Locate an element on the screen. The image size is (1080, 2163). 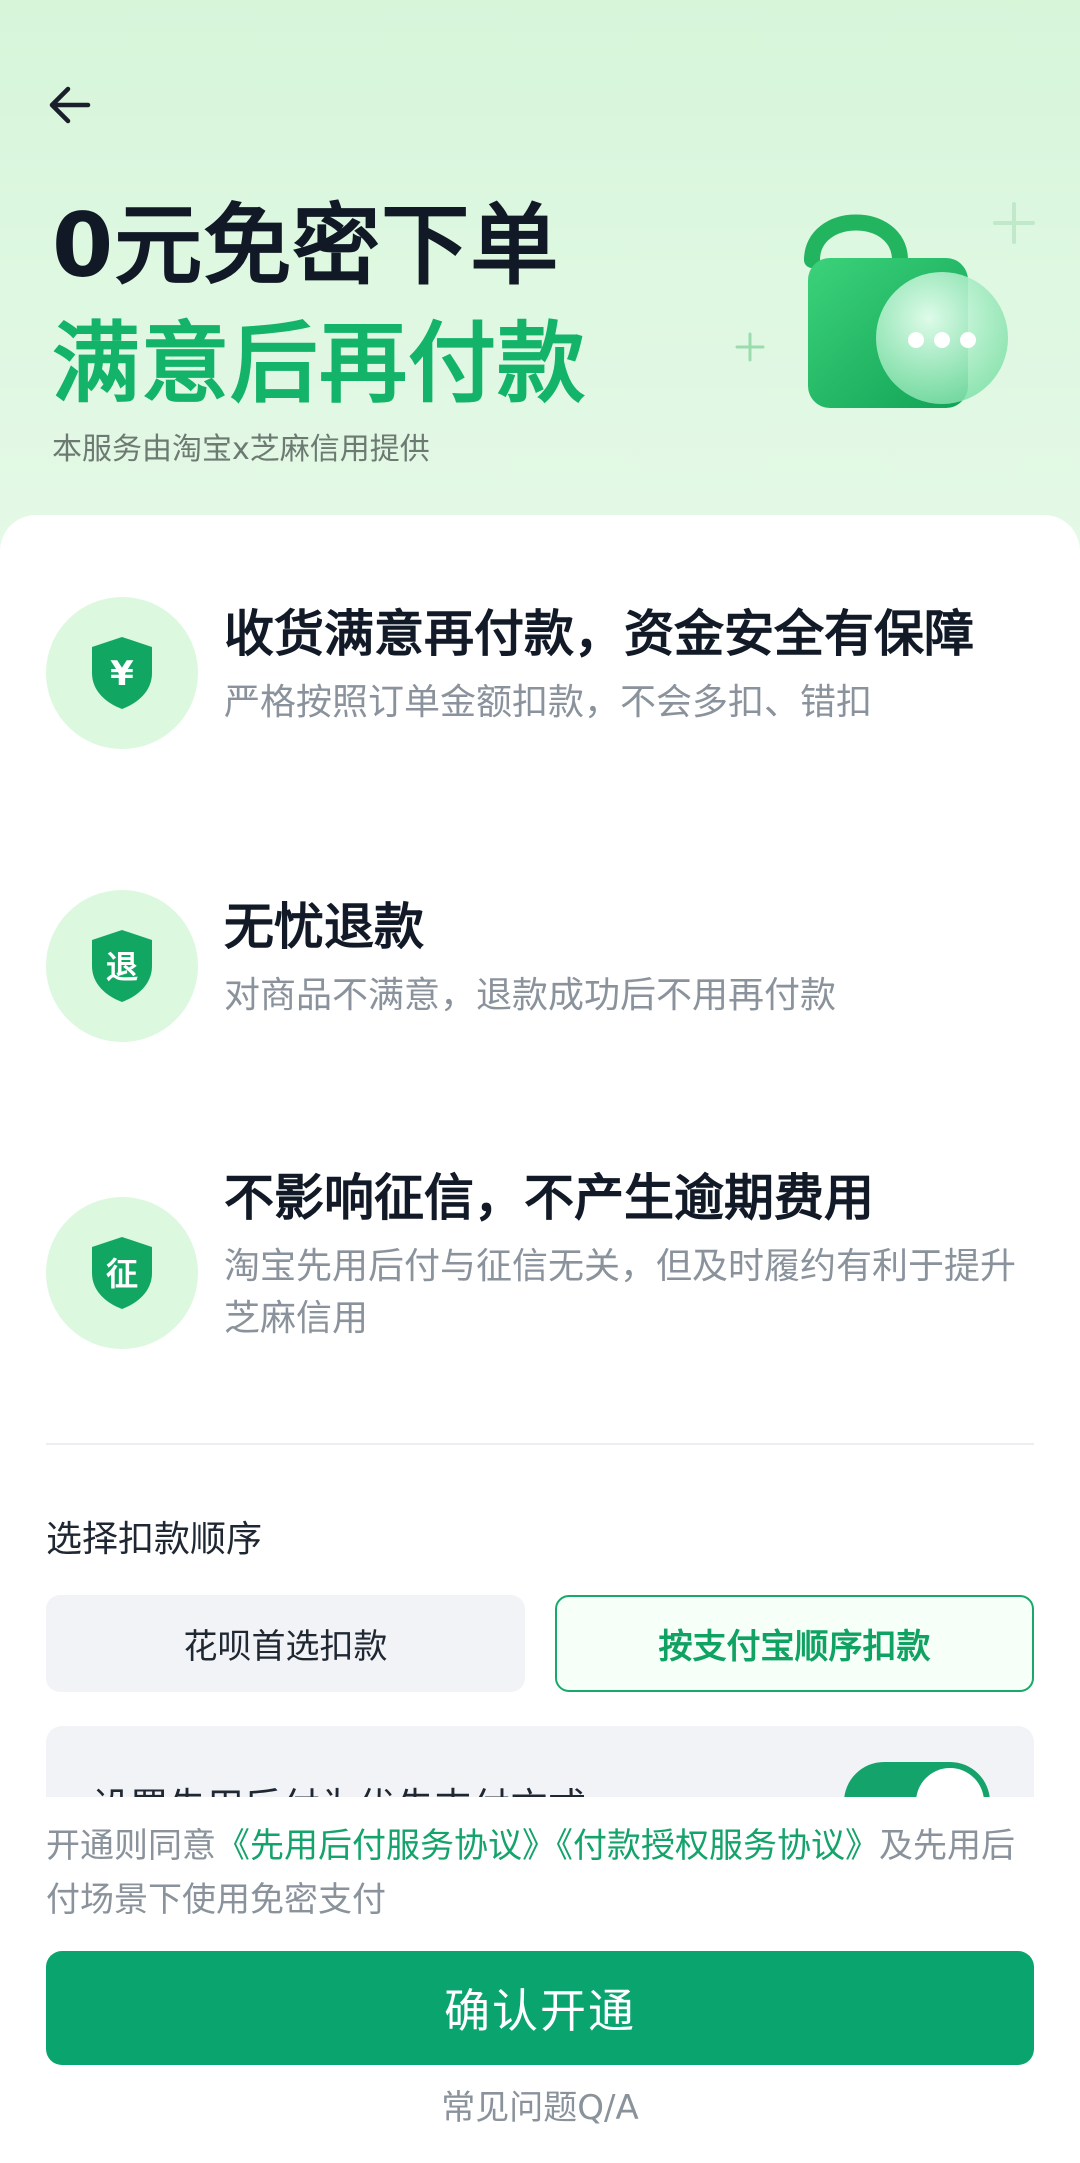
hero-title: 0元免密下单 is located at coordinates (306, 245).